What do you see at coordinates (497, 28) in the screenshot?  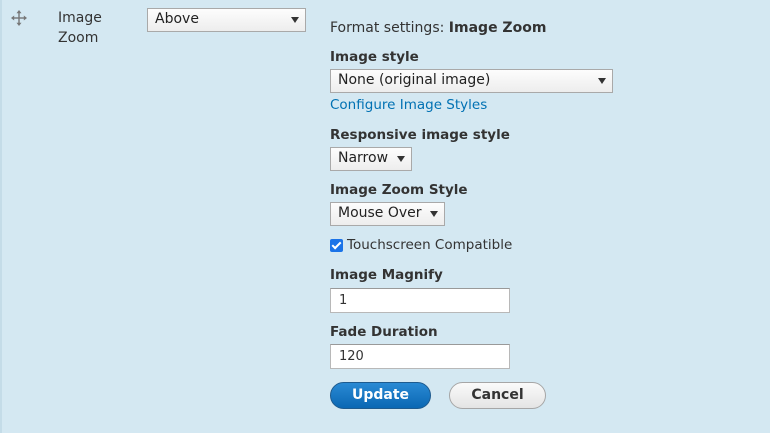 I see `format-settings-name: Image Zoom` at bounding box center [497, 28].